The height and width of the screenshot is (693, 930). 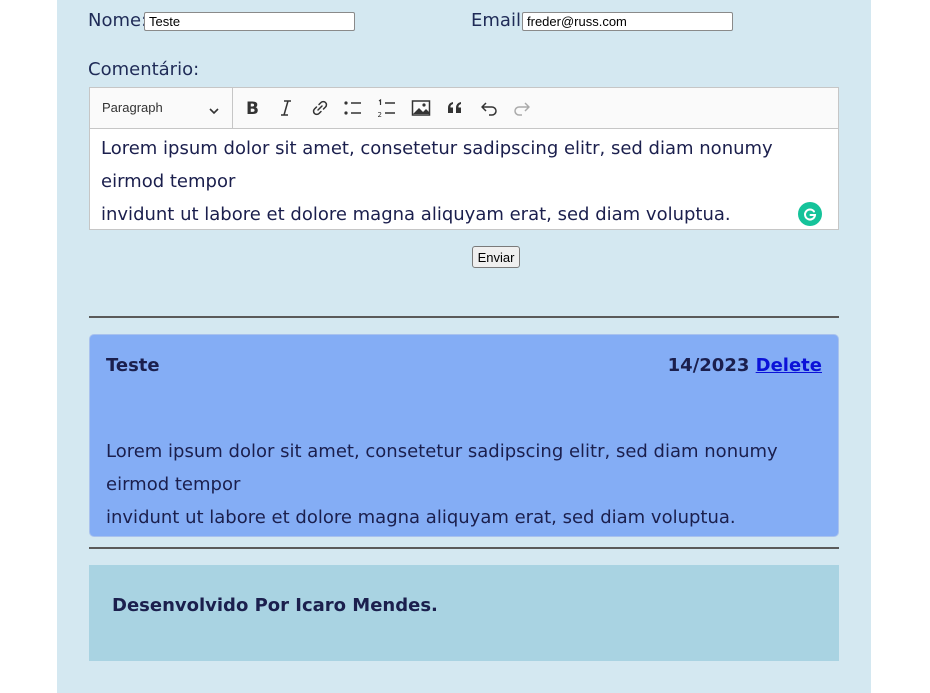 What do you see at coordinates (380, 115) in the screenshot?
I see `svg-text: 2` at bounding box center [380, 115].